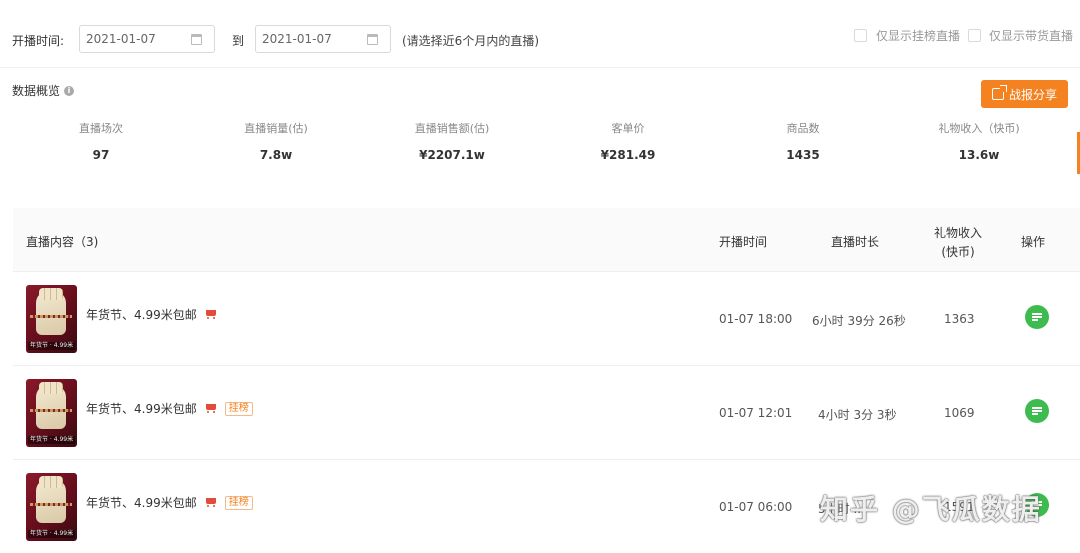 The width and height of the screenshot is (1080, 553). Describe the element at coordinates (452, 128) in the screenshot. I see `stat-label: 直播销售额(估)` at that location.